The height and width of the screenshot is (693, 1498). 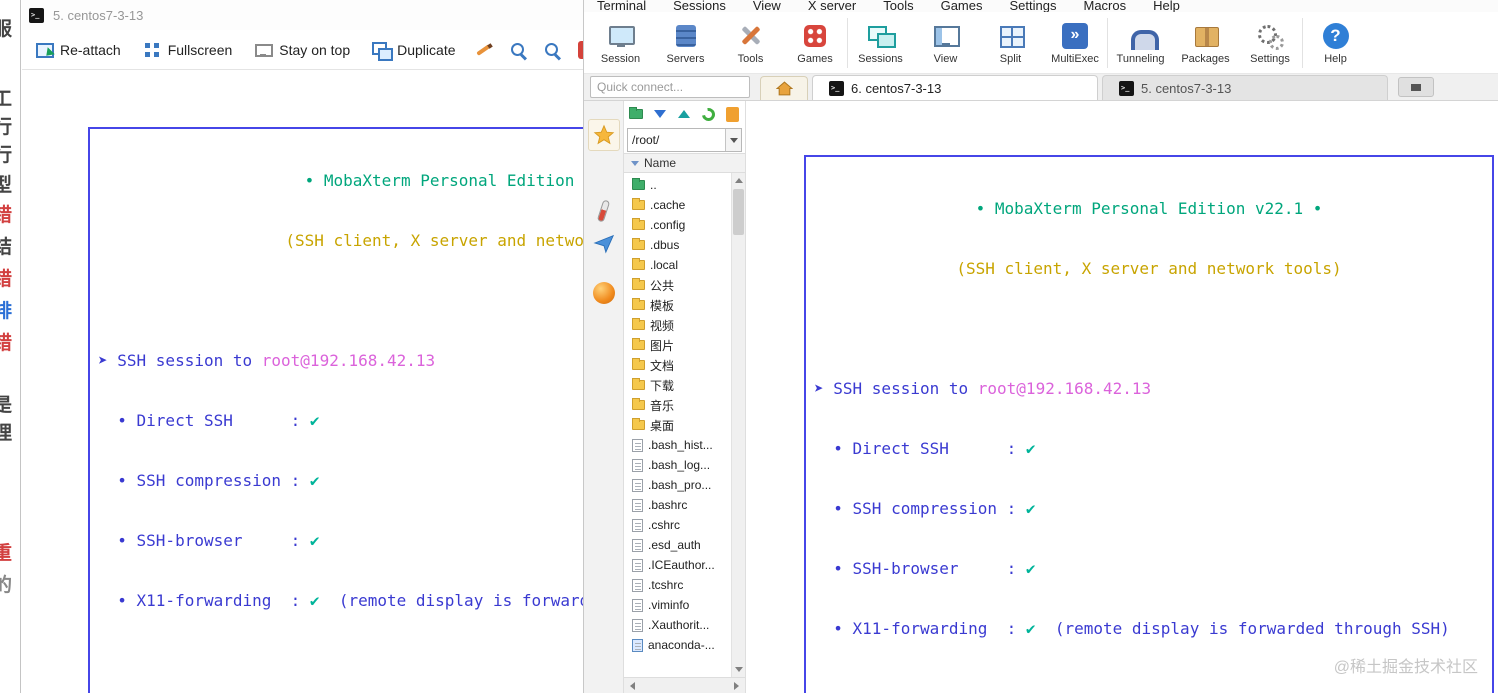 I want to click on ribbon-button: Servers, so click(x=685, y=43).